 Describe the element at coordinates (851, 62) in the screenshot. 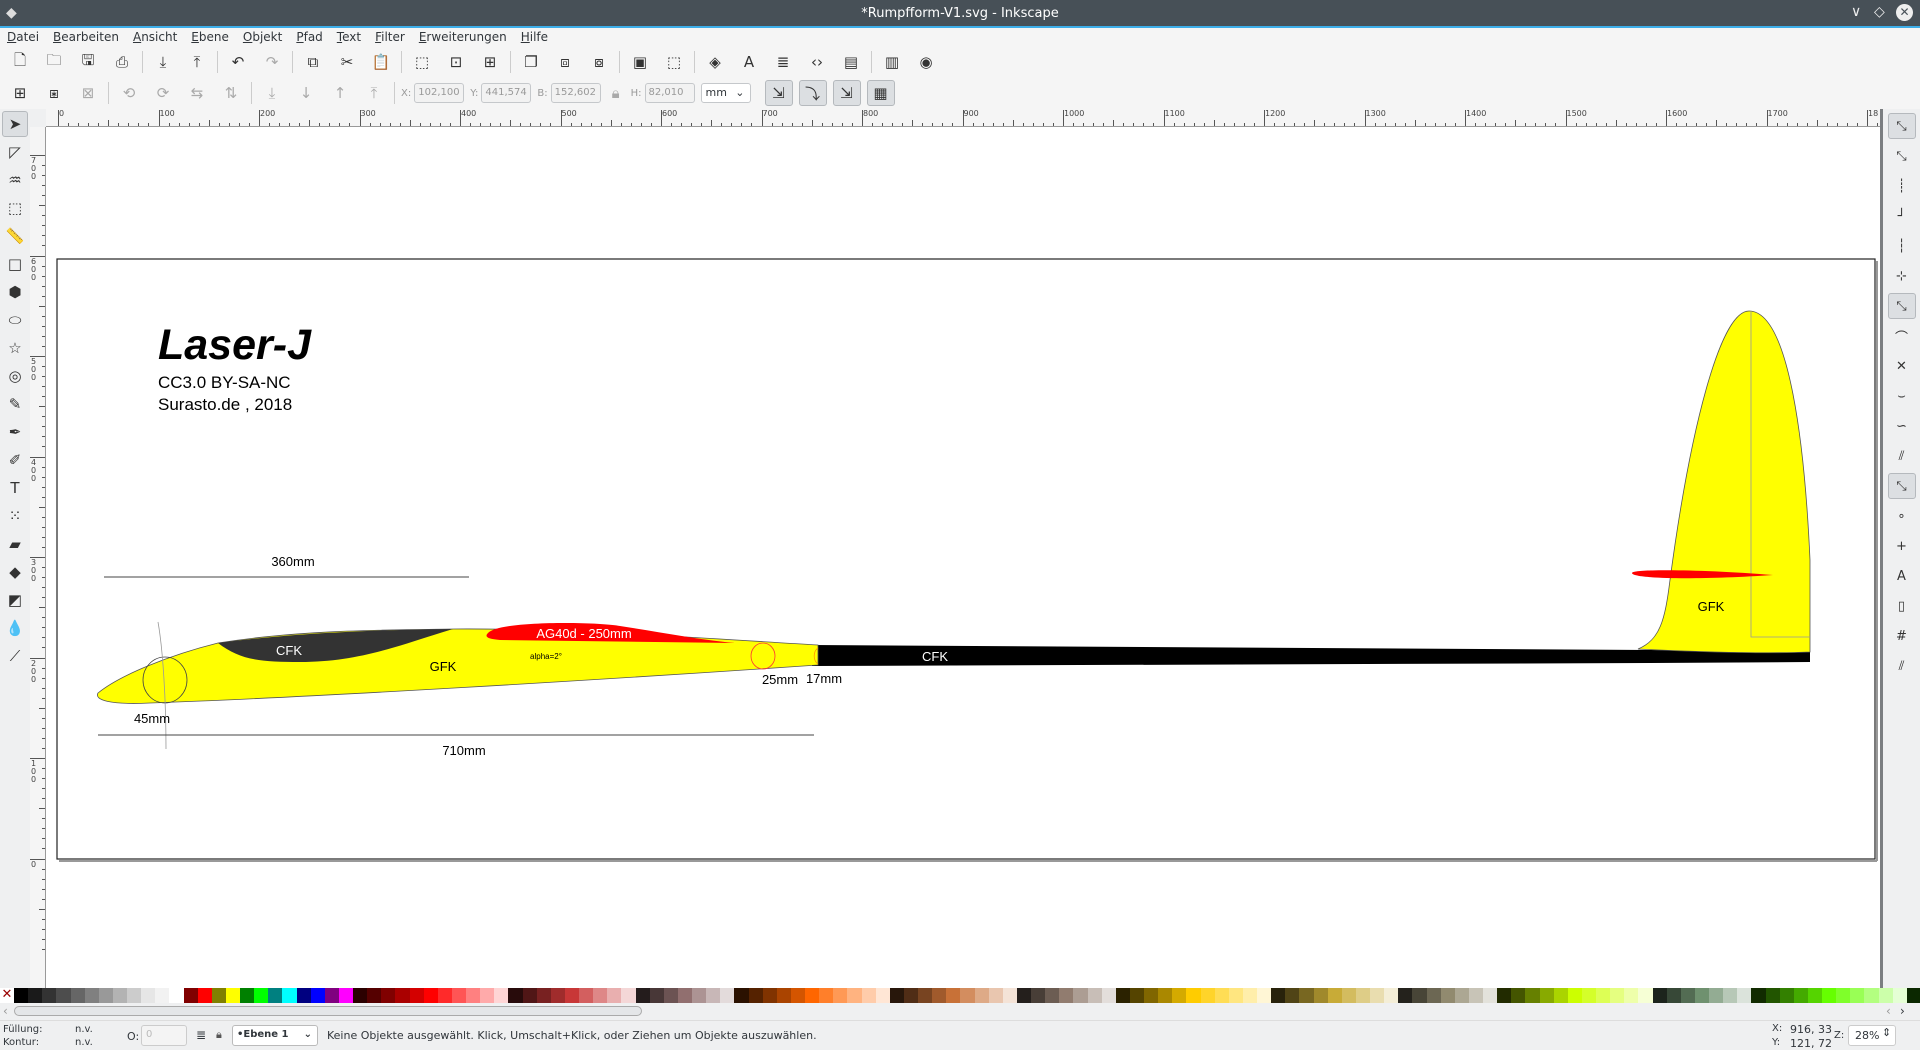

I see `align-distribute-button: ▤` at that location.